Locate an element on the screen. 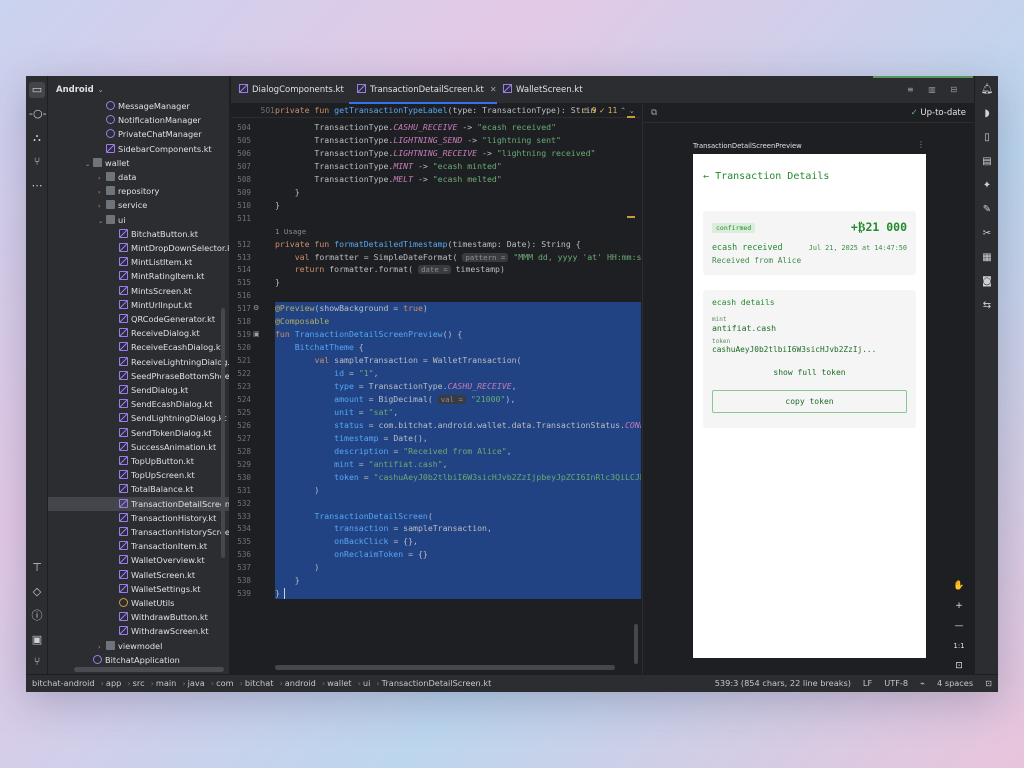 The image size is (1024, 768). tree-file: ReceiveEcashDialog.kt is located at coordinates (138, 347).